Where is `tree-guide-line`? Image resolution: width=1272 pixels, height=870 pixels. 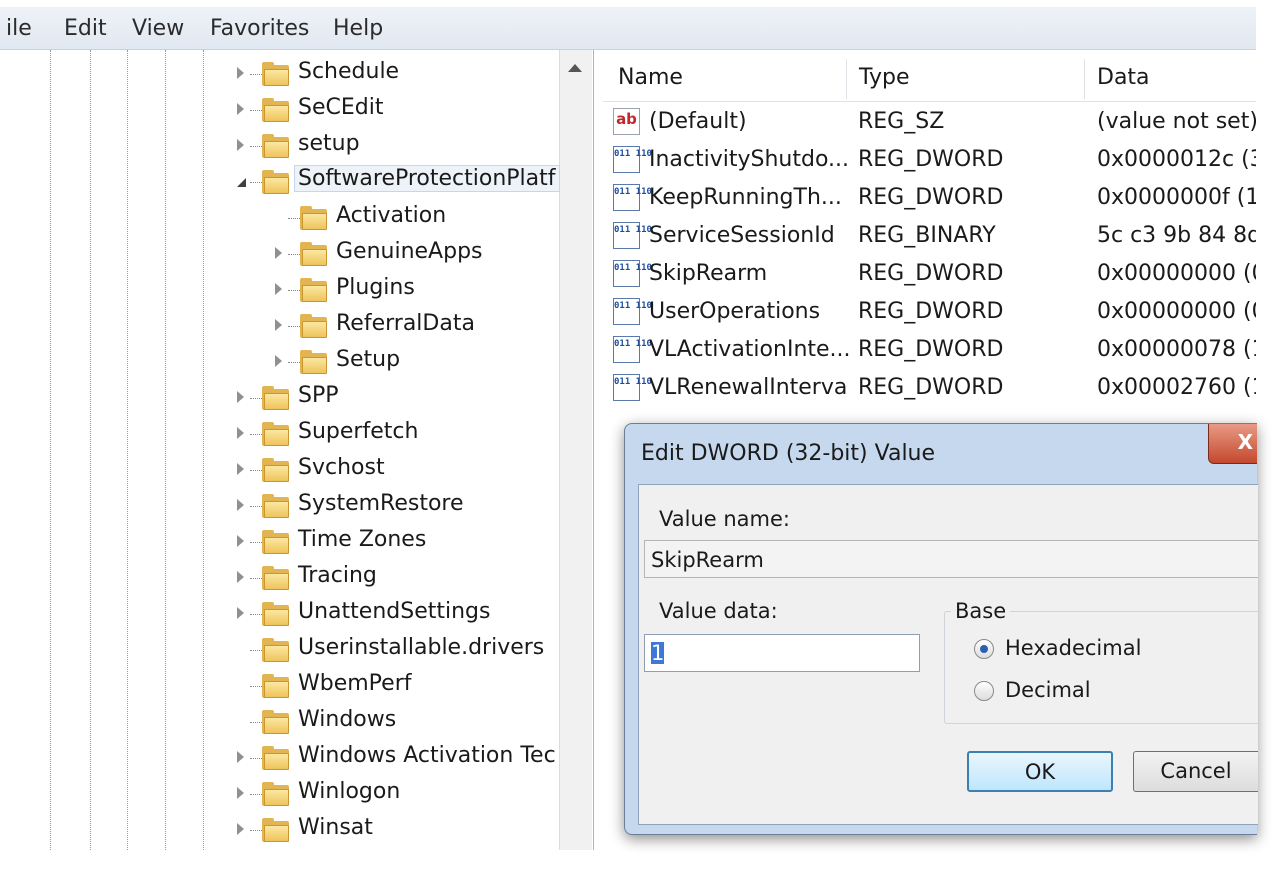 tree-guide-line is located at coordinates (90, 450).